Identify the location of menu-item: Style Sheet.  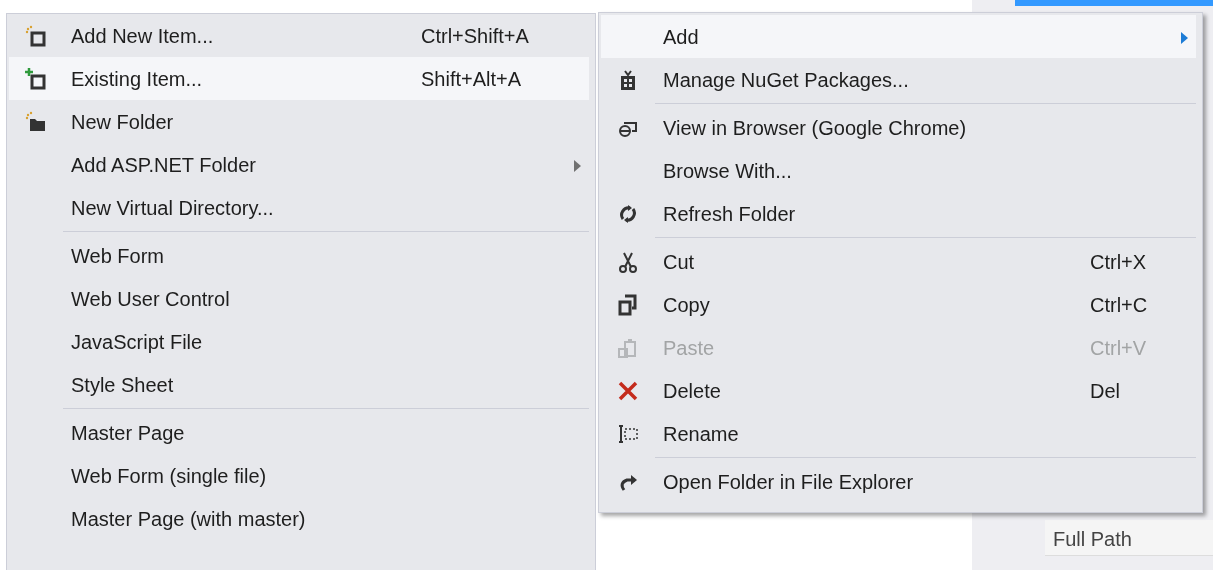
(299, 384).